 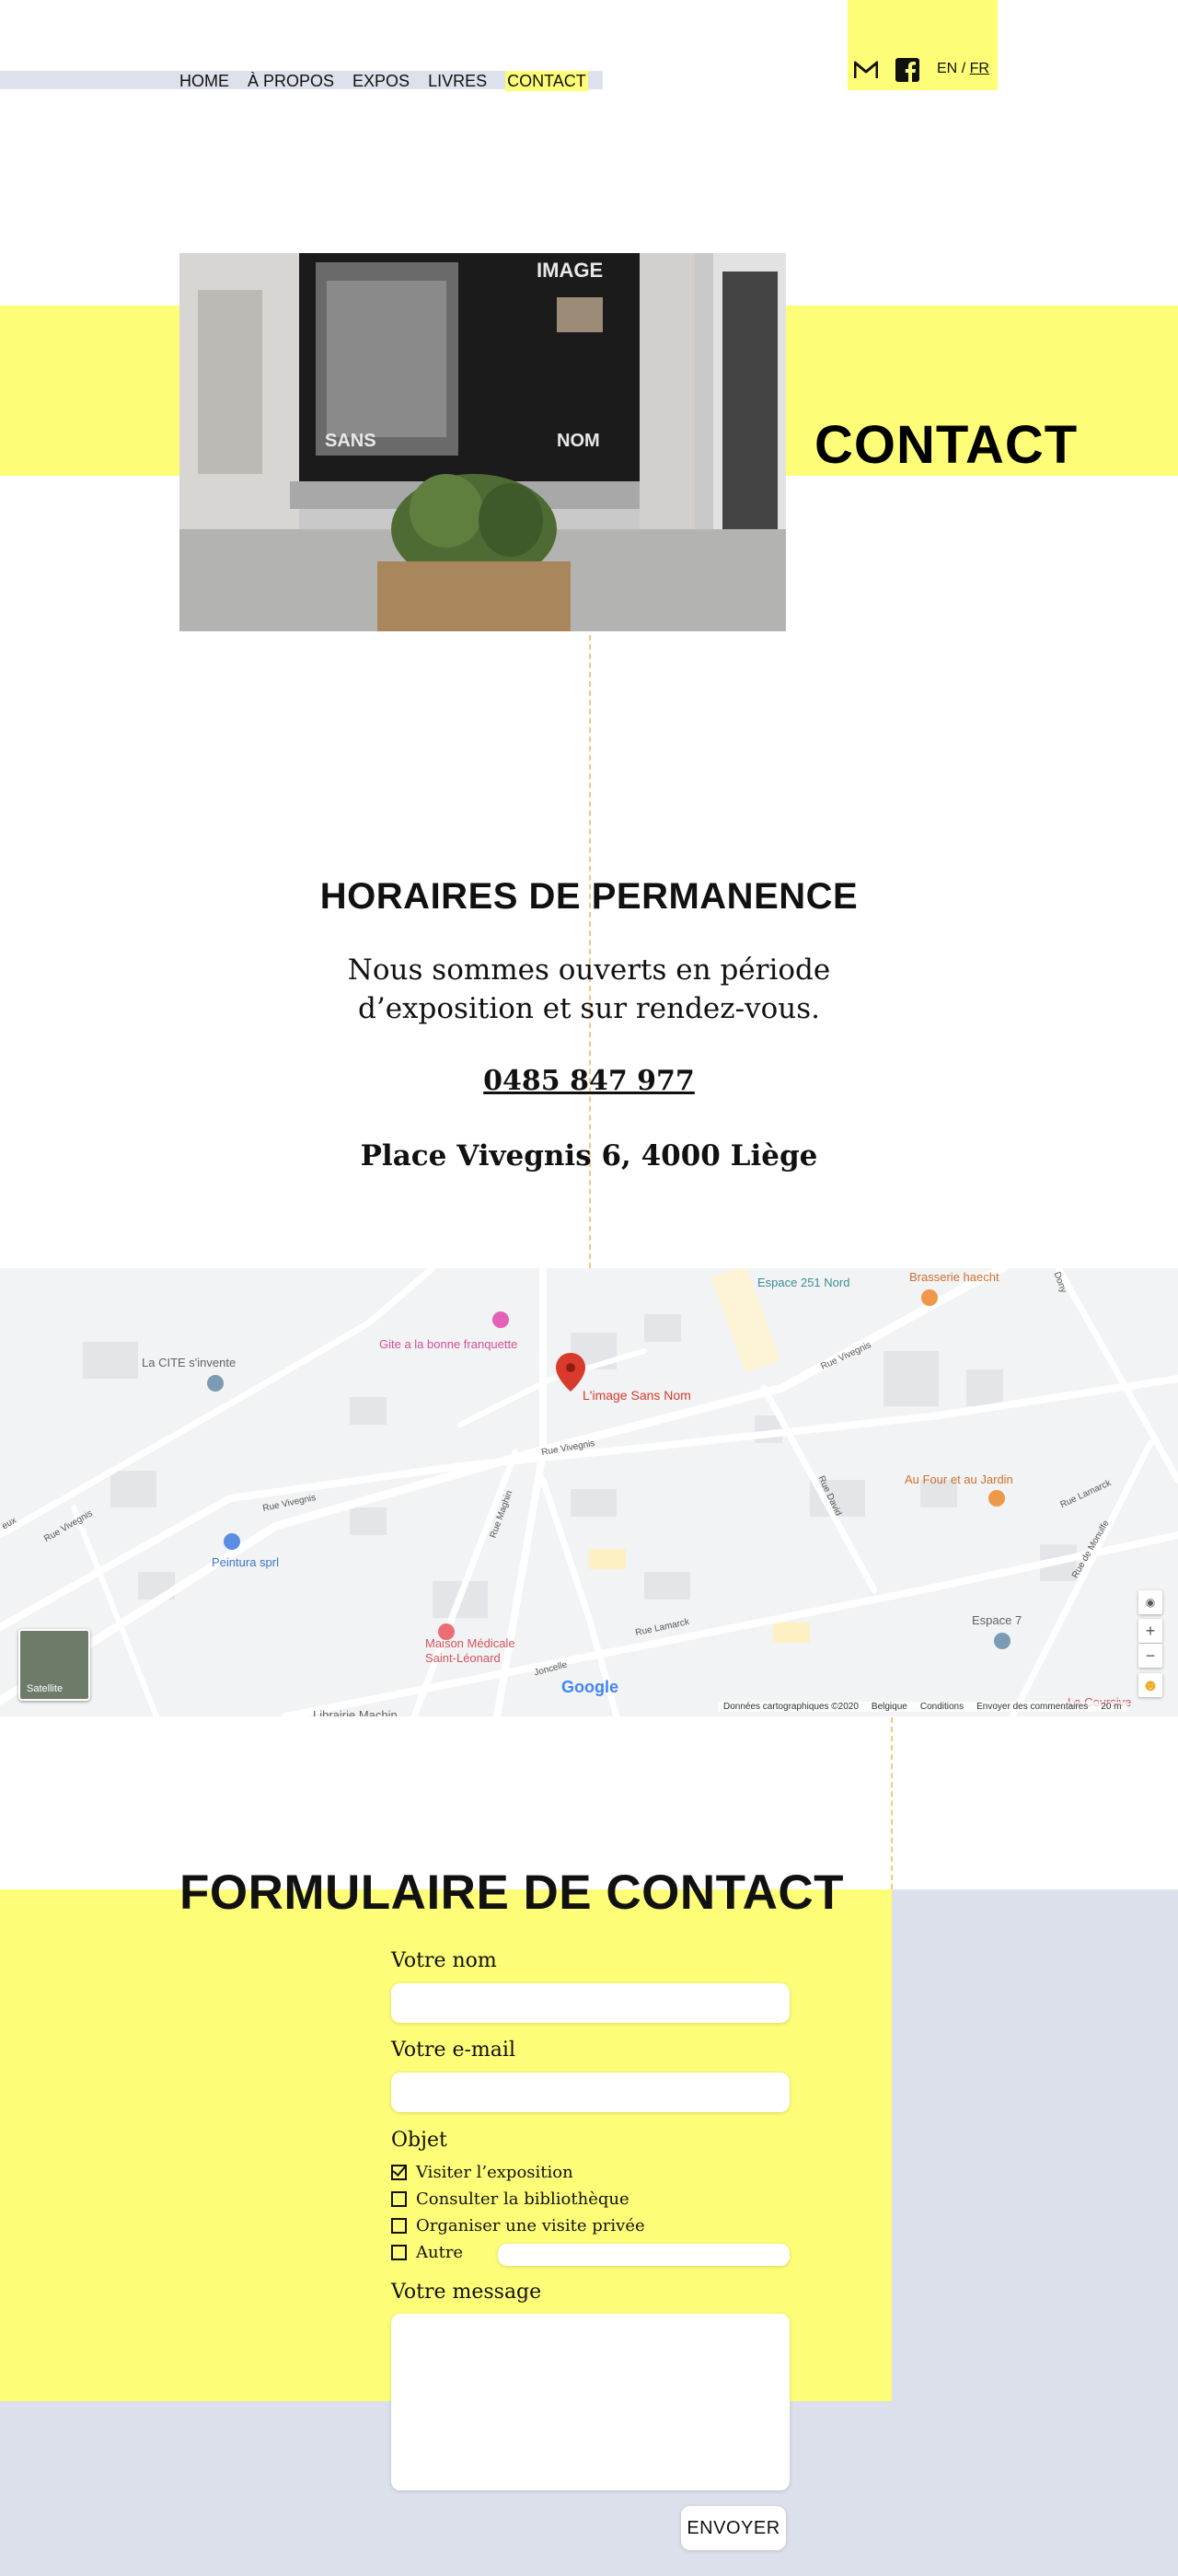 What do you see at coordinates (546, 81) in the screenshot?
I see `nav-item-contact: CONTACT` at bounding box center [546, 81].